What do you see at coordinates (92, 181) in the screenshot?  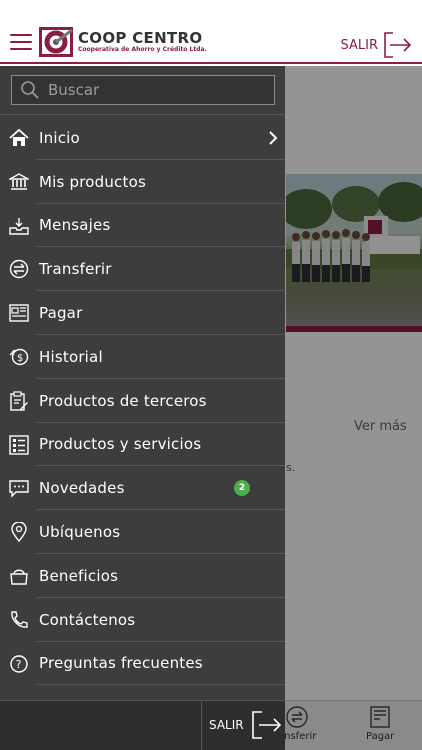 I see `menu-item-label: Mis productos` at bounding box center [92, 181].